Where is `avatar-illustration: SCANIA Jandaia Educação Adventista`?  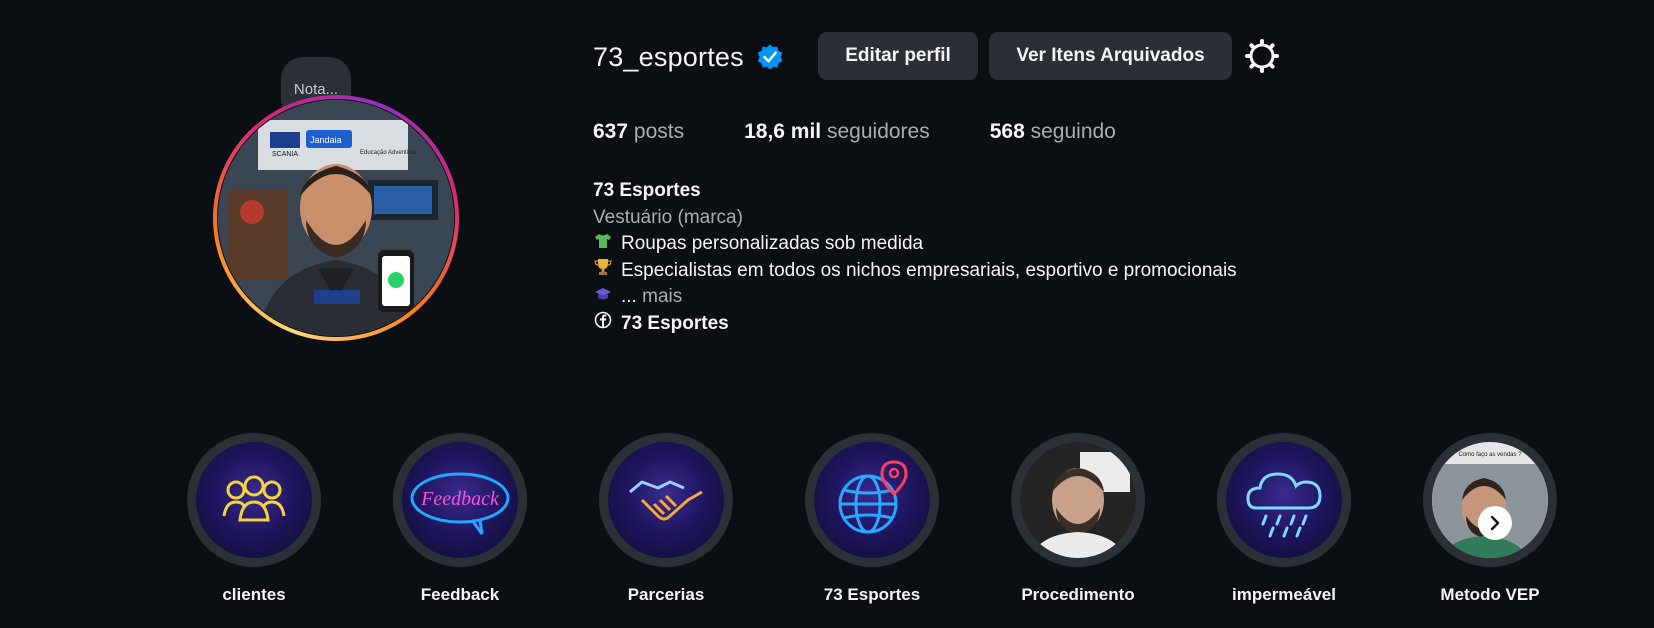 avatar-illustration: SCANIA Jandaia Educação Adventista is located at coordinates (336, 218).